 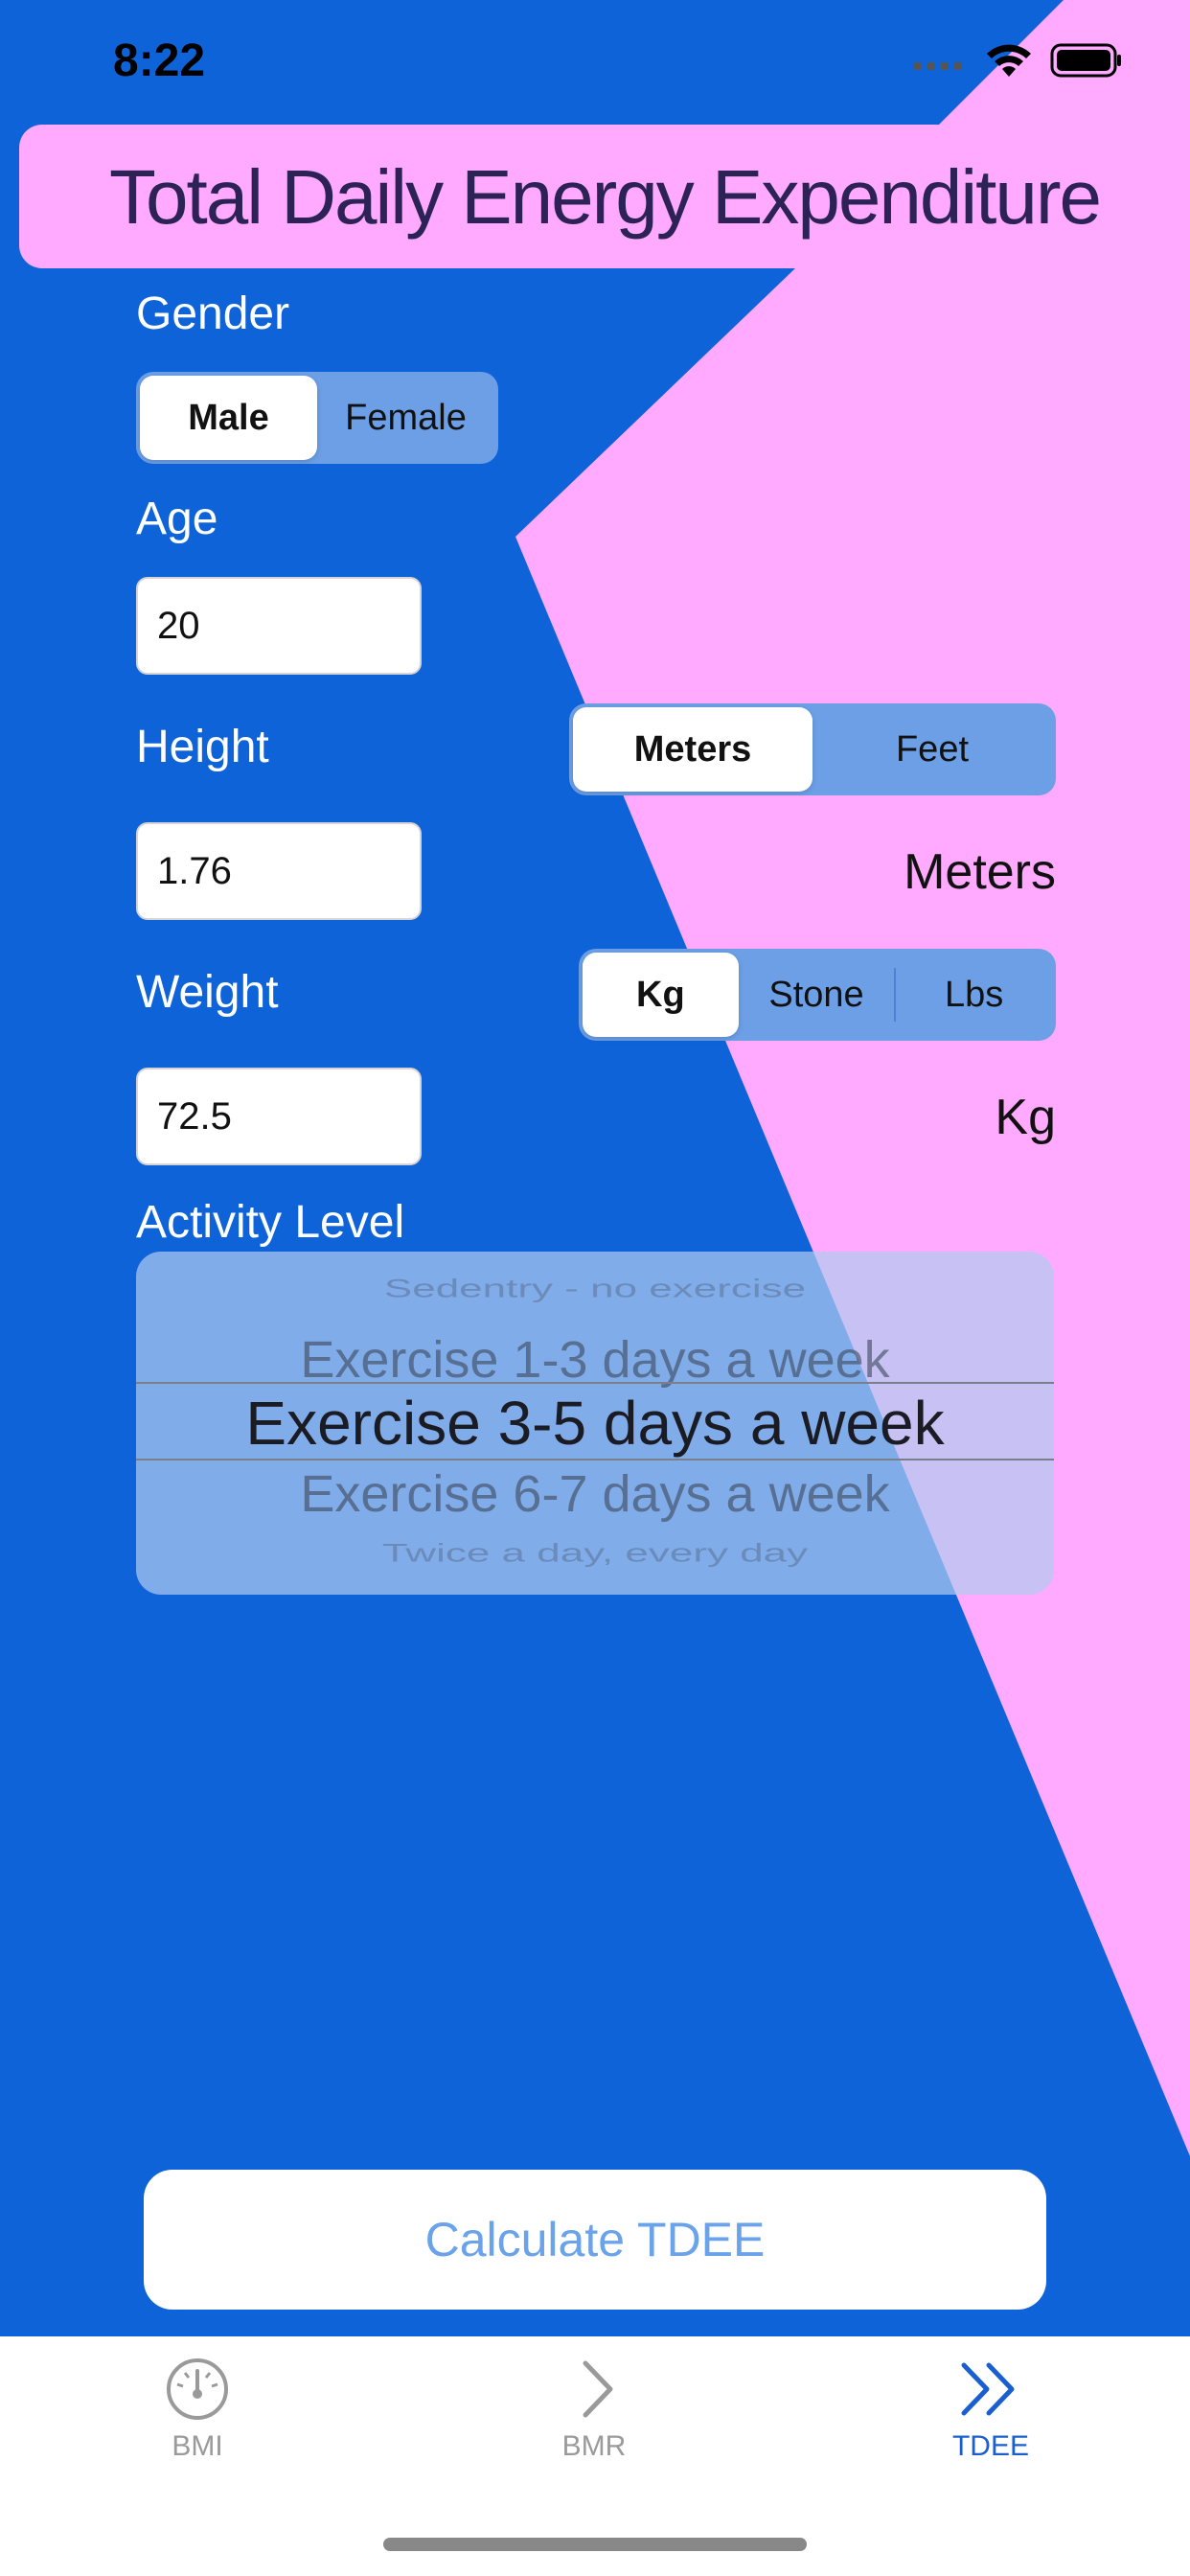 What do you see at coordinates (594, 2446) in the screenshot?
I see `tab-label: BMR` at bounding box center [594, 2446].